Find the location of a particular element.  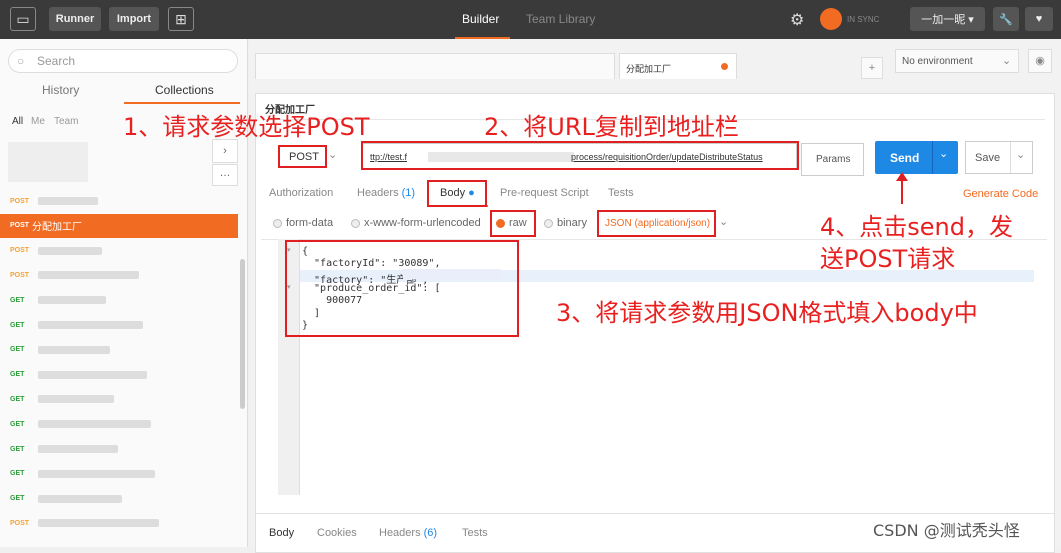

params-label: Params is located at coordinates (833, 159).